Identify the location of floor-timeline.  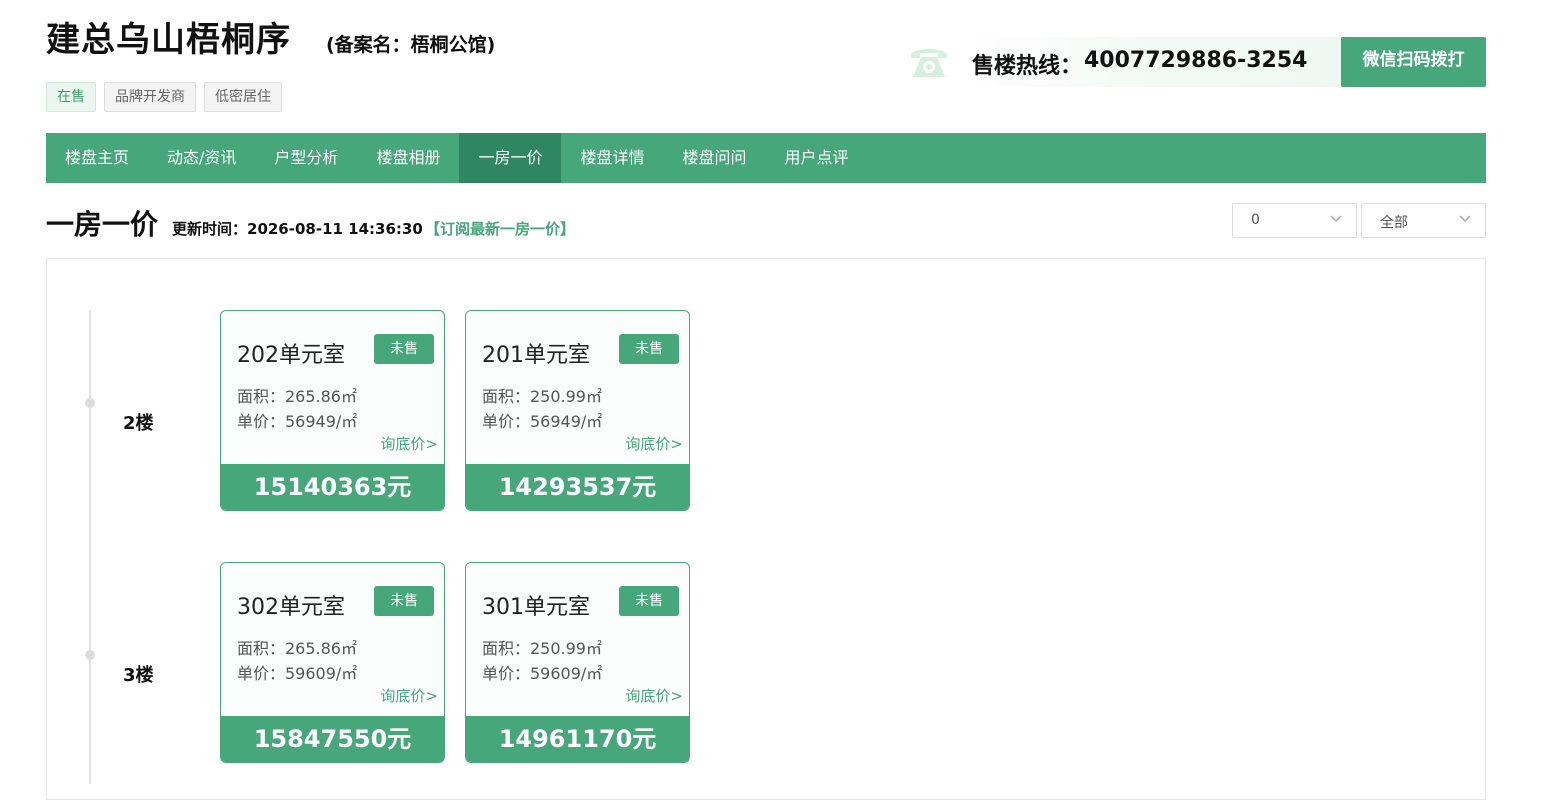
(90, 547).